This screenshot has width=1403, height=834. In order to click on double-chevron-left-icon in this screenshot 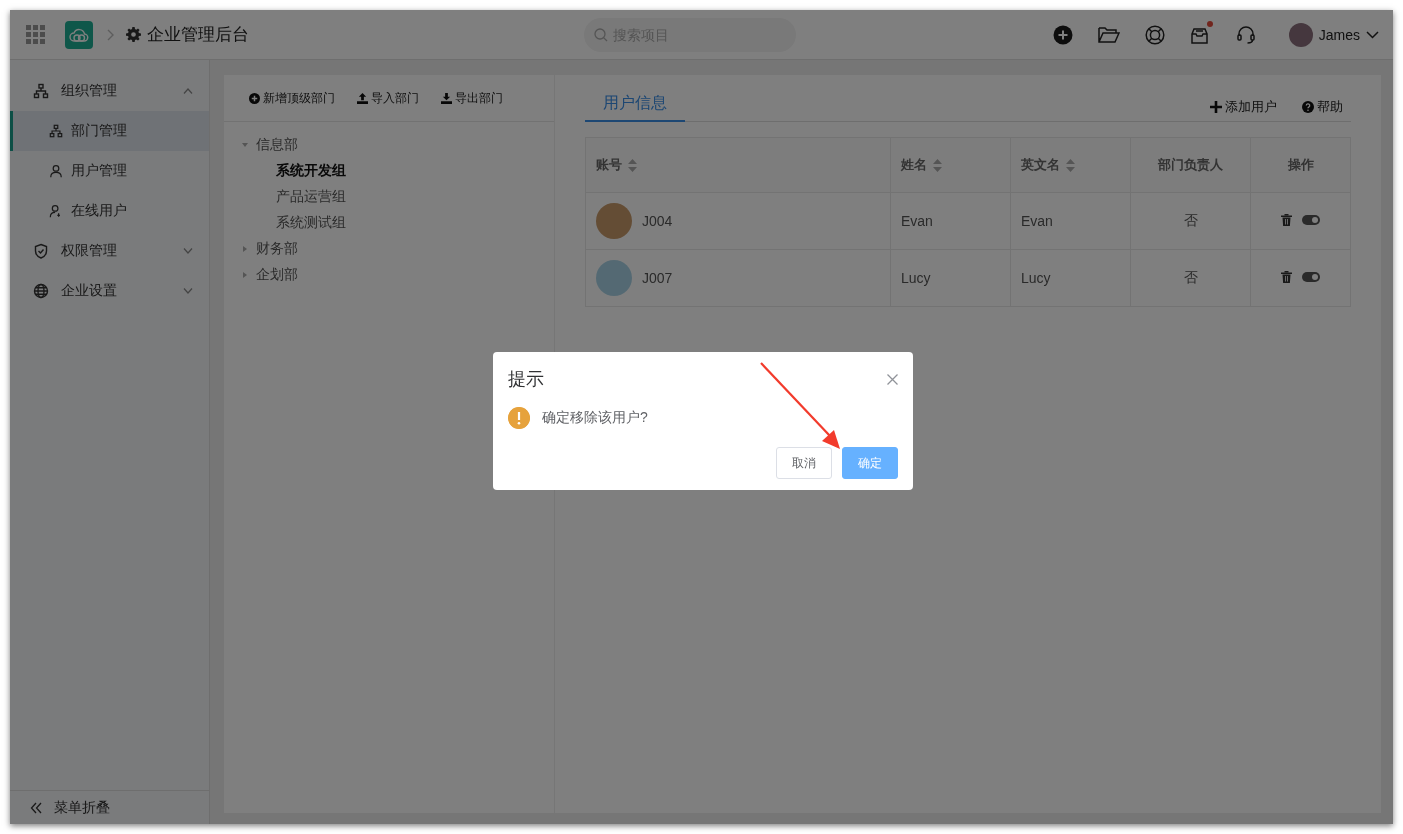, I will do `click(36, 807)`.